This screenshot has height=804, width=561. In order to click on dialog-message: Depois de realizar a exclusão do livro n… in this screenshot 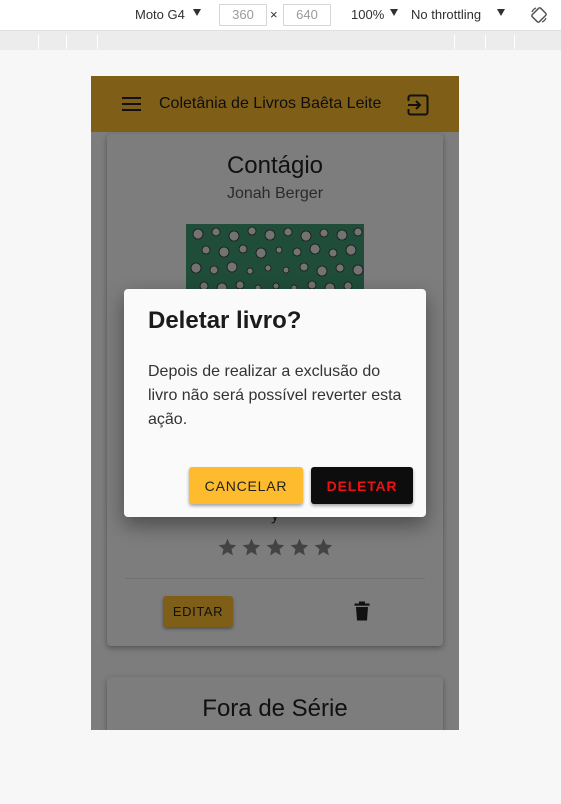, I will do `click(275, 395)`.